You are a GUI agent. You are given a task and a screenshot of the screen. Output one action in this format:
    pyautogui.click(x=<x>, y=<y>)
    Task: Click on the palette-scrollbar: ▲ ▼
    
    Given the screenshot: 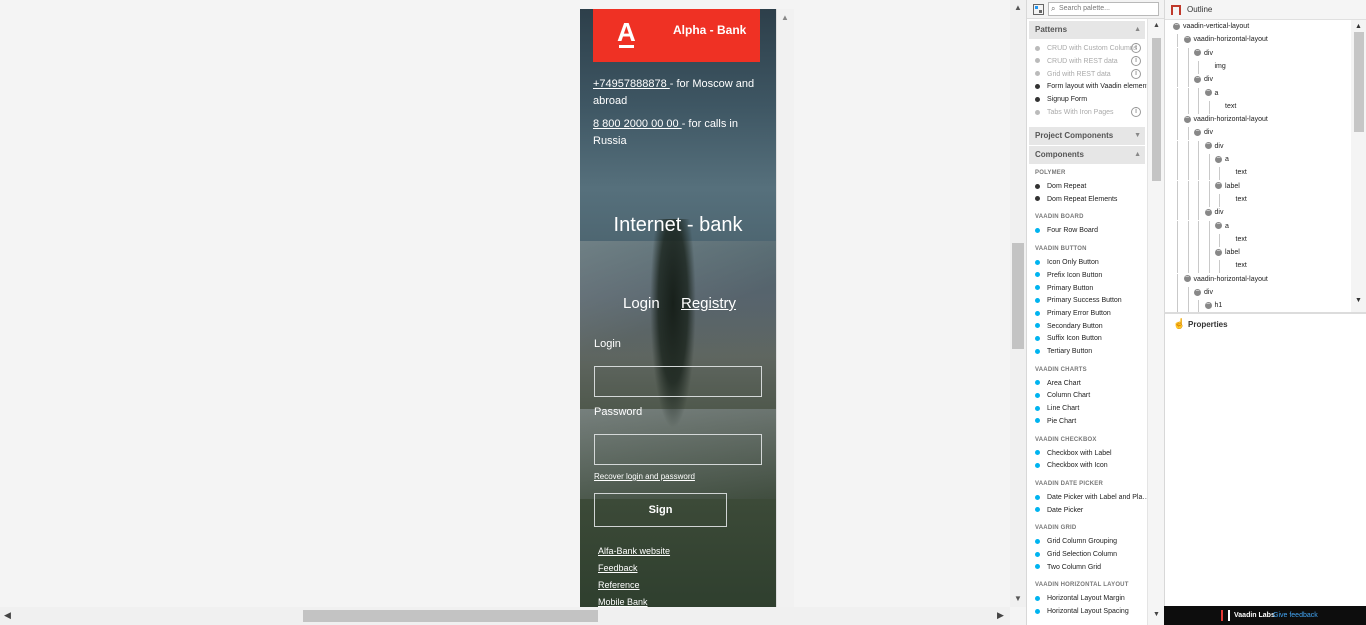 What is the action you would take?
    pyautogui.click(x=1155, y=322)
    